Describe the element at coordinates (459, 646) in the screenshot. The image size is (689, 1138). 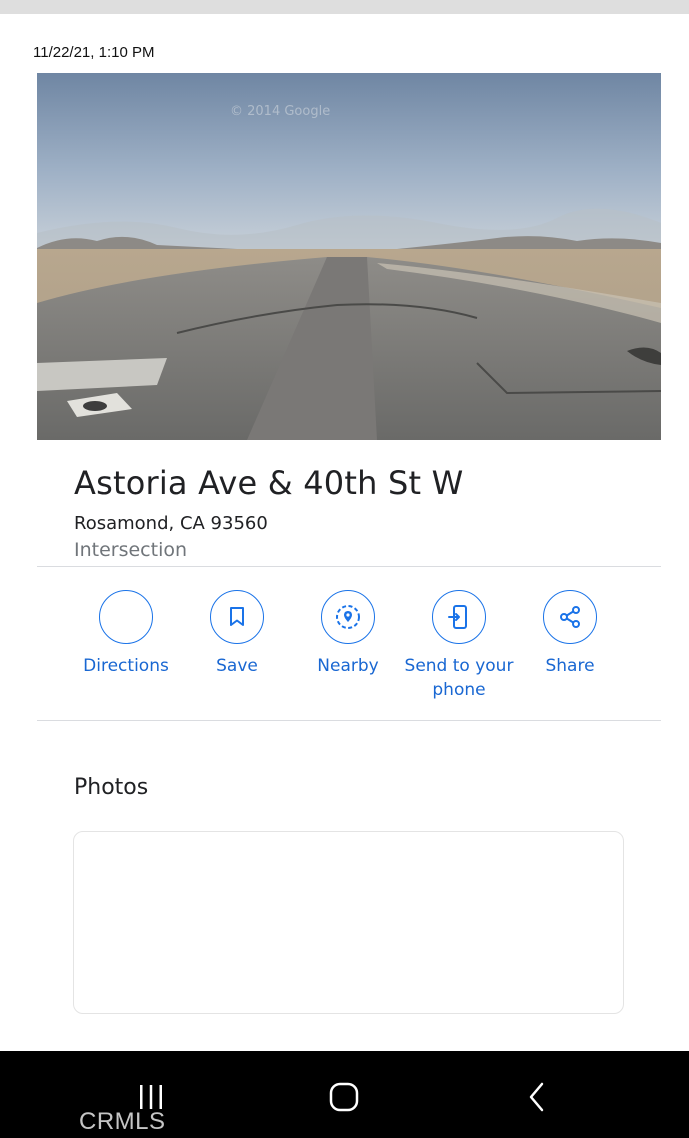
I see `send-to-phone-button: Send to your phone` at that location.